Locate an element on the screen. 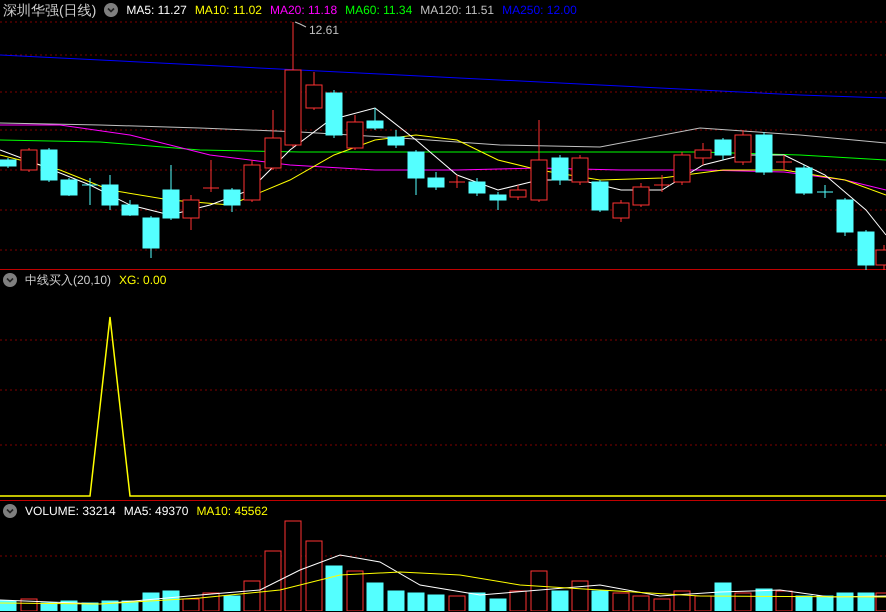 The image size is (886, 612). indicator-title: 中线买入(20,10) is located at coordinates (68, 280).